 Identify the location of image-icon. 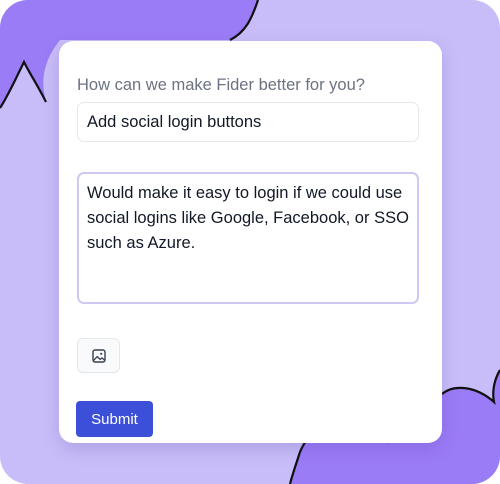
(98, 355).